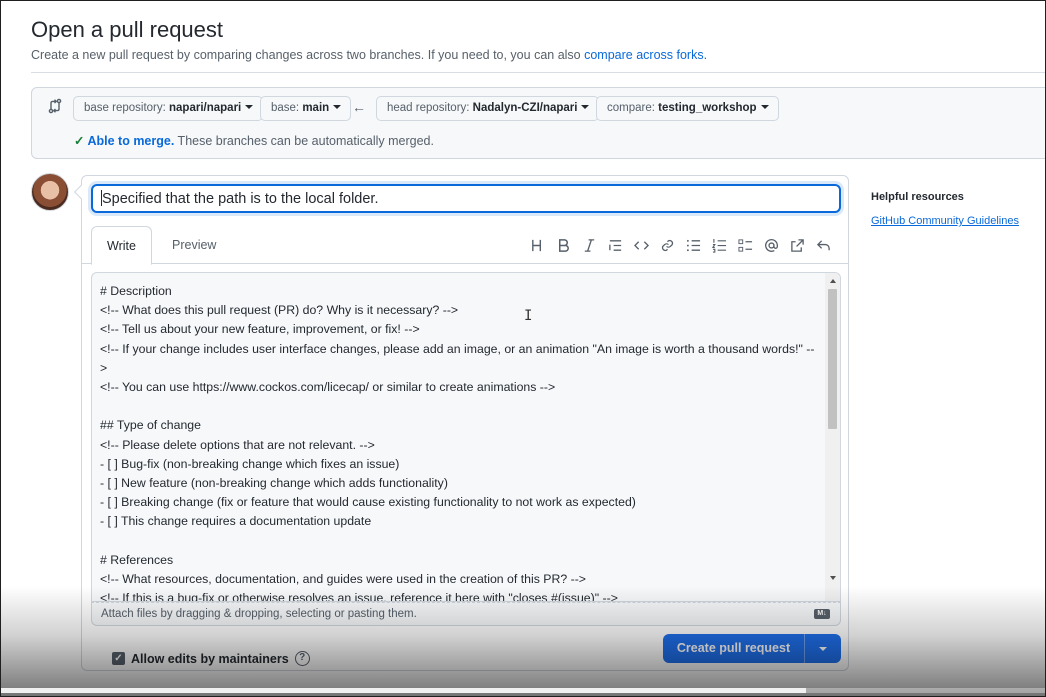 The image size is (1046, 697). What do you see at coordinates (465, 245) in the screenshot?
I see `editor-tabs: Write Preview` at bounding box center [465, 245].